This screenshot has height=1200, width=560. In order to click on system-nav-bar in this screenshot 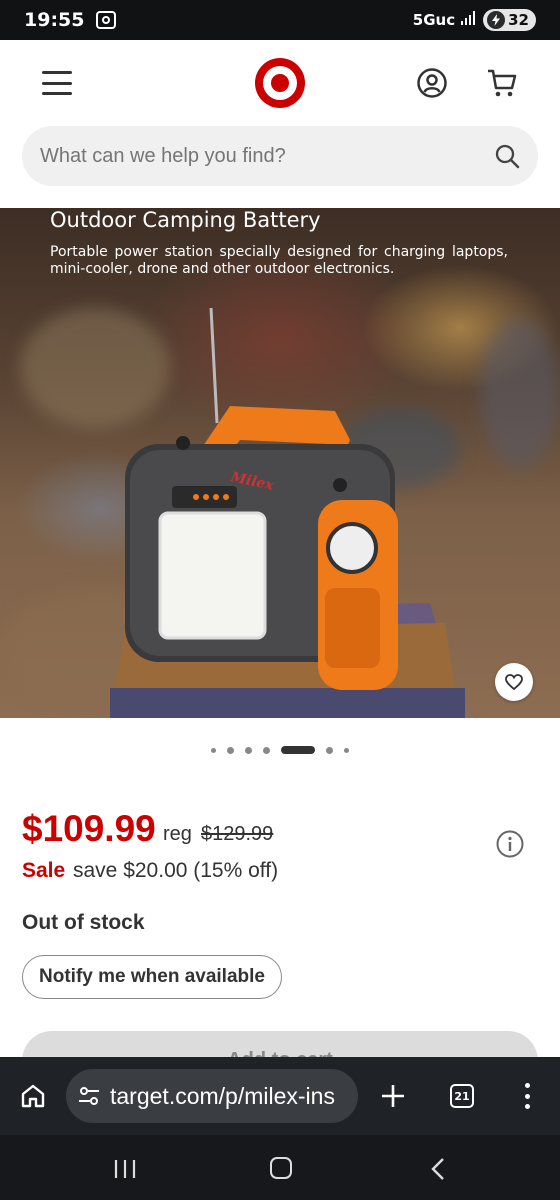, I will do `click(280, 1167)`.